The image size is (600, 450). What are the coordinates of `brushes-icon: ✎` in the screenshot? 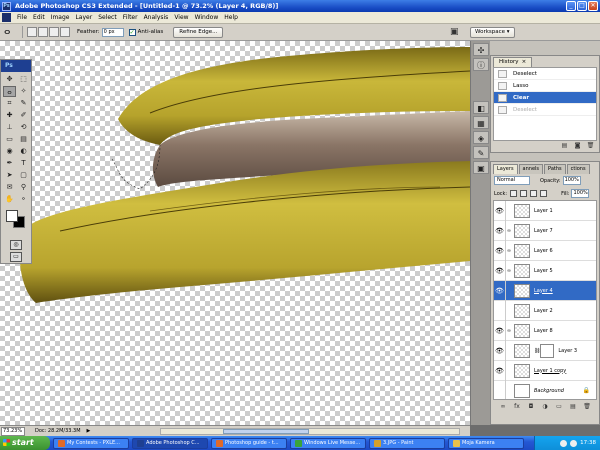 It's located at (481, 152).